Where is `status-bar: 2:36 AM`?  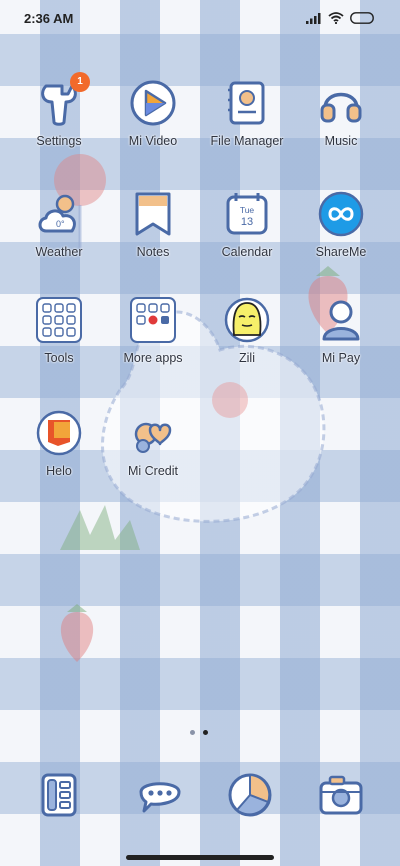 status-bar: 2:36 AM is located at coordinates (200, 18).